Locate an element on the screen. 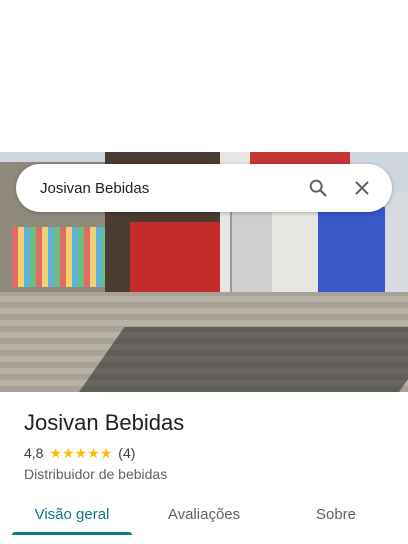 The width and height of the screenshot is (408, 544). photo-blue-wall is located at coordinates (353, 252).